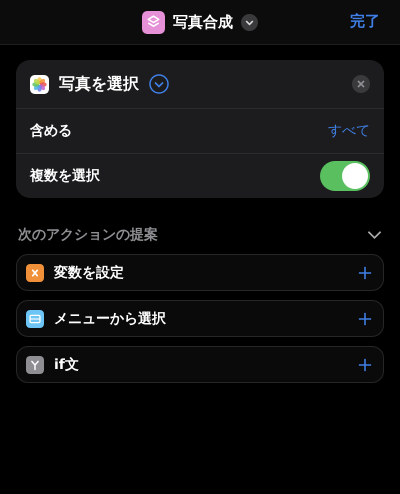  I want to click on option-label: 複数を選択, so click(65, 176).